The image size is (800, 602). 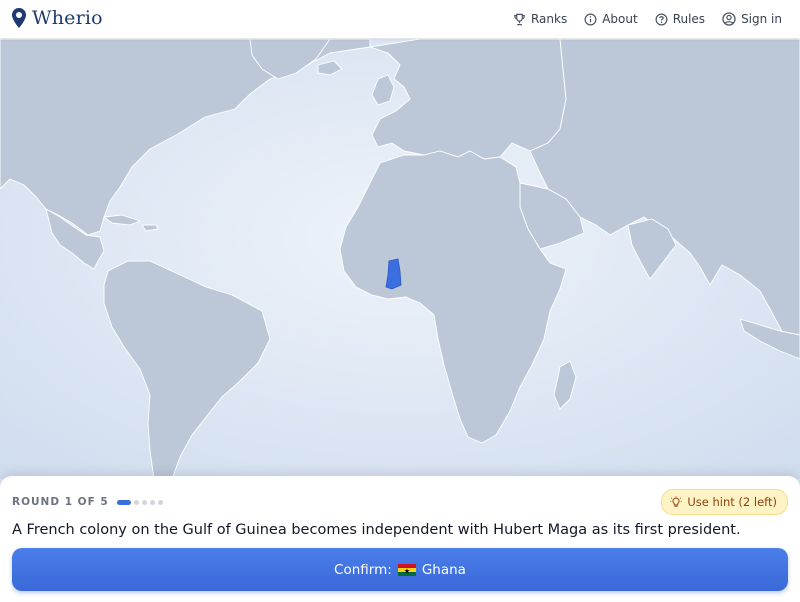 I want to click on map-pin-icon, so click(x=19, y=18).